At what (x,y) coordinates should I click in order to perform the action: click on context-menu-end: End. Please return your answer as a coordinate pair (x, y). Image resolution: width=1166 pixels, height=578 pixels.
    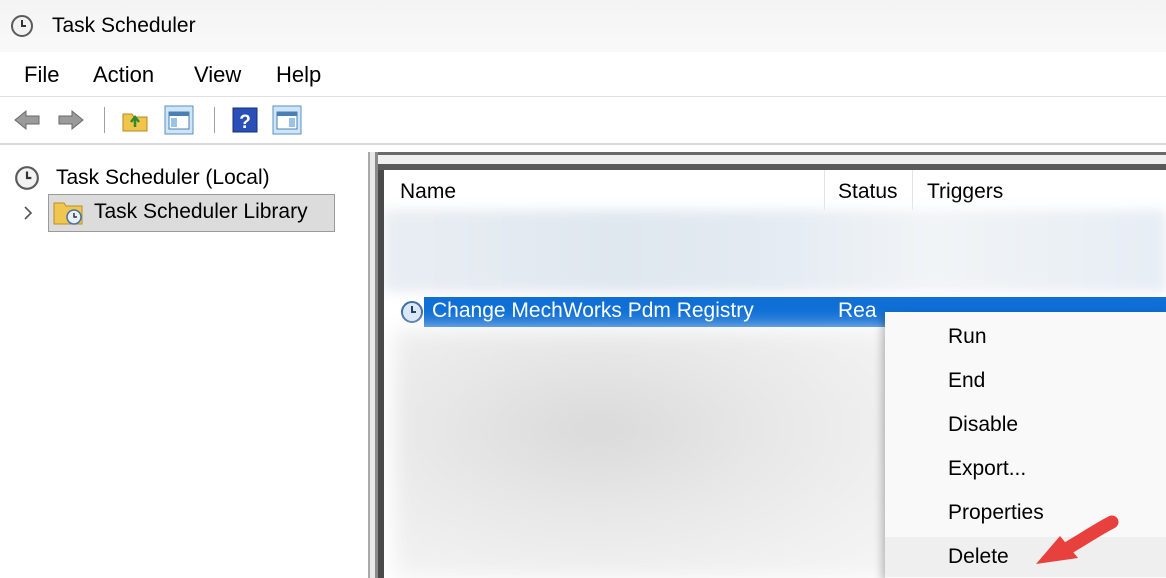
    Looking at the image, I should click on (1025, 381).